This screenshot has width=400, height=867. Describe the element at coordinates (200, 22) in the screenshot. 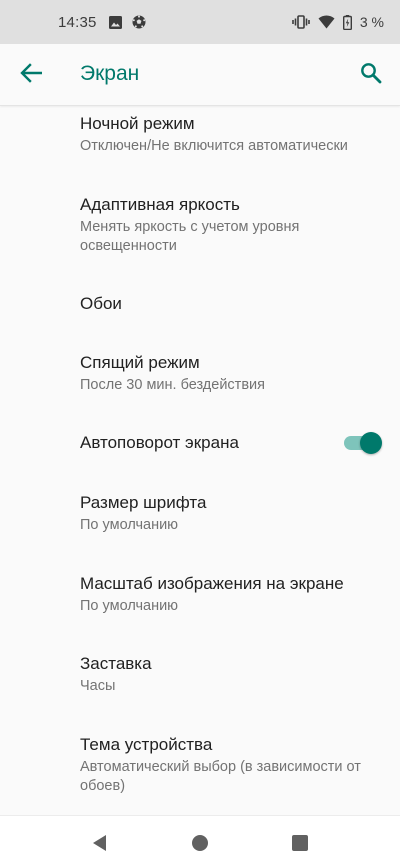

I see `status-bar: 14:35 3 %` at that location.